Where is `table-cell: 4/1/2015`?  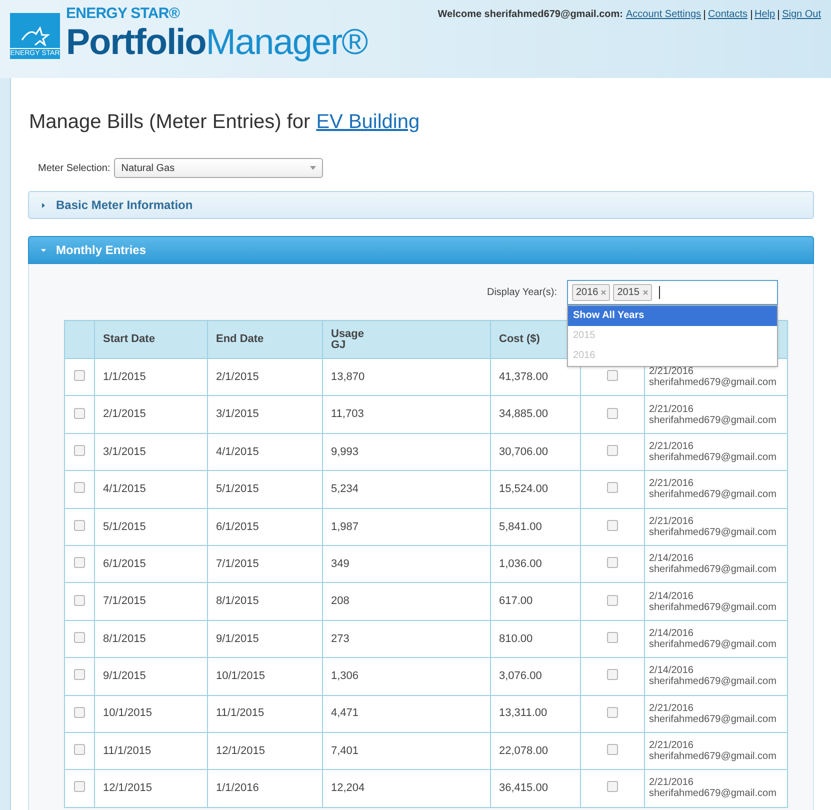
table-cell: 4/1/2015 is located at coordinates (151, 489).